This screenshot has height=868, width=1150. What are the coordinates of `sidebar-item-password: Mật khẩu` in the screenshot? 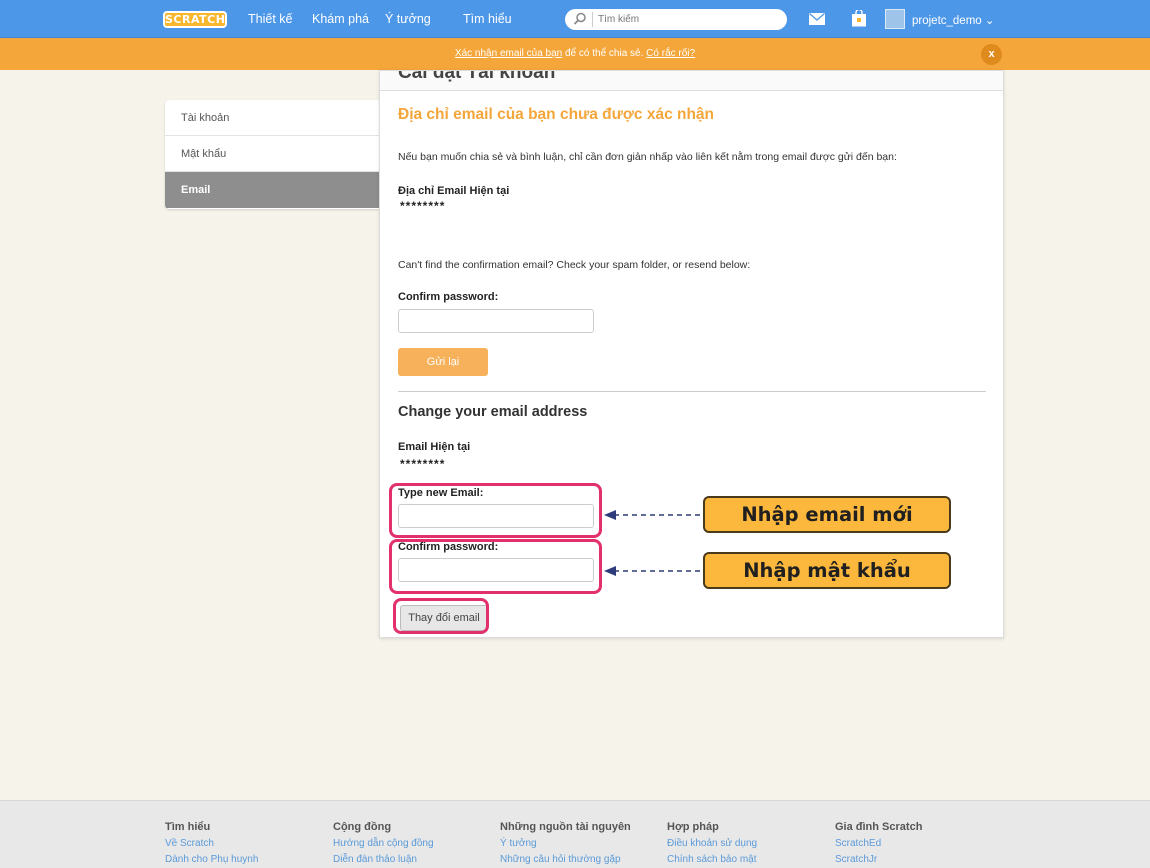 It's located at (272, 154).